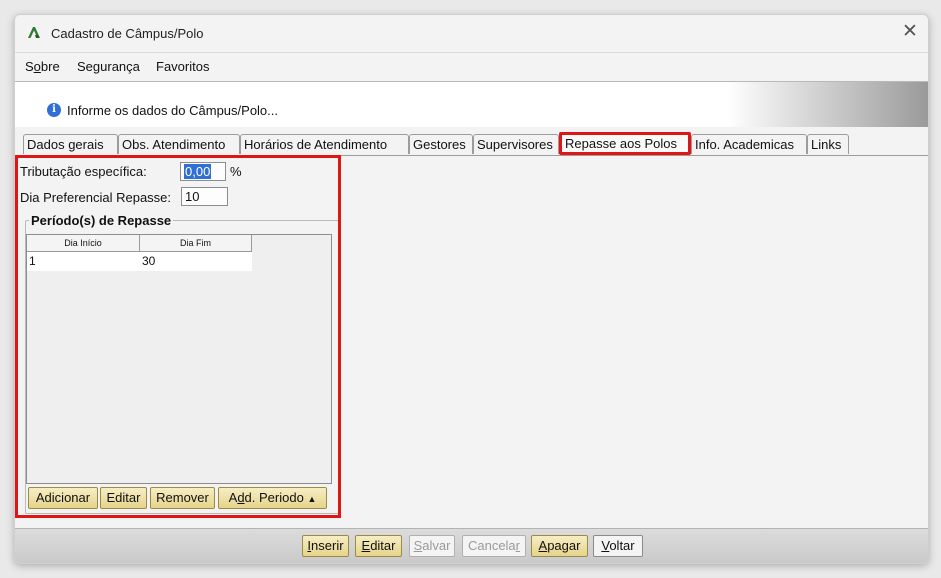  Describe the element at coordinates (471, 67) in the screenshot. I see `menu-bar: Sobre Segurança Favoritos` at that location.